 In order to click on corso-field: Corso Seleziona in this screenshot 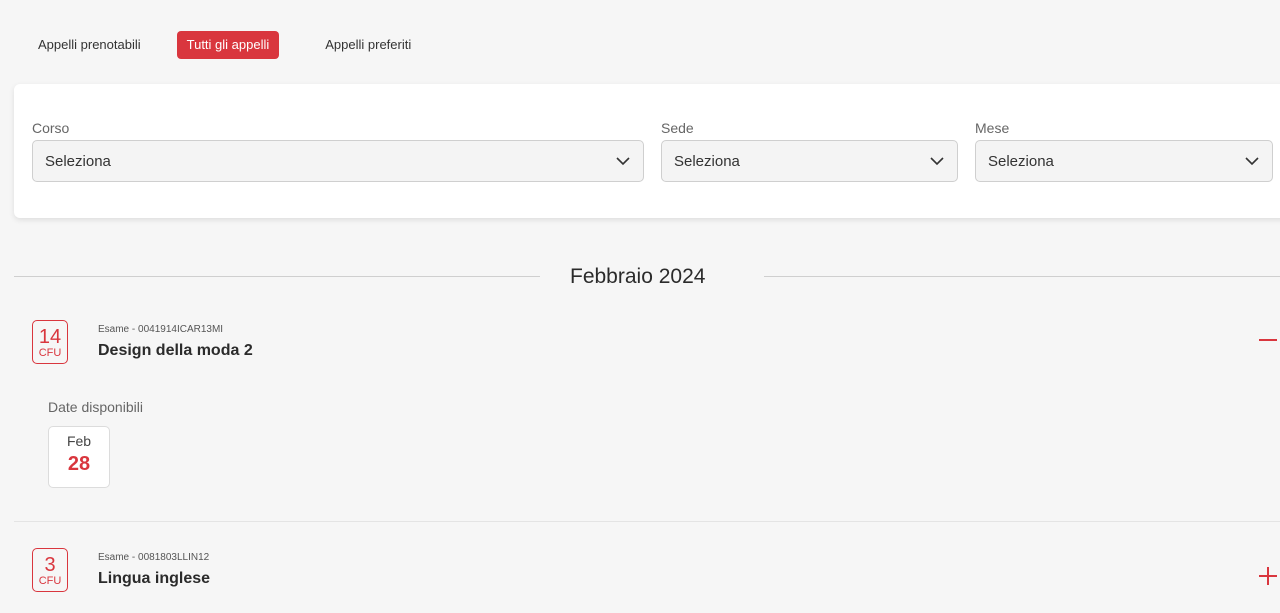, I will do `click(338, 151)`.